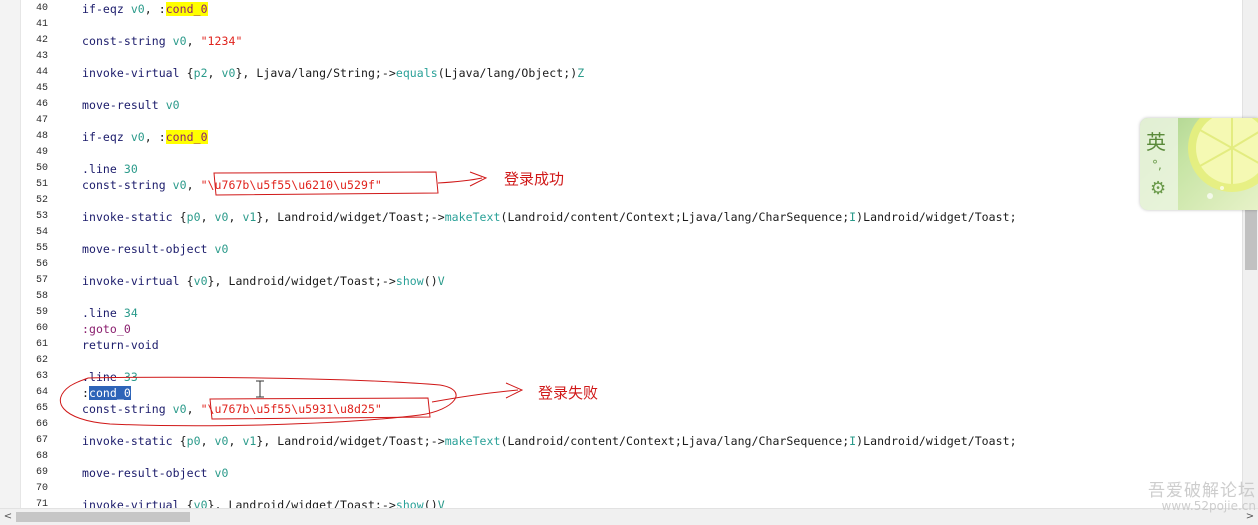 This screenshot has width=1258, height=525. Describe the element at coordinates (1250, 254) in the screenshot. I see `vertical-scrollbar` at that location.